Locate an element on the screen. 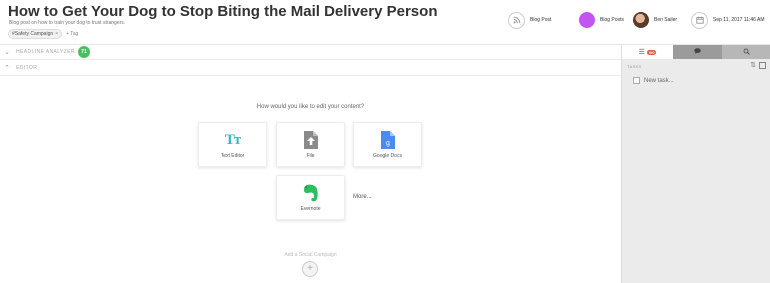 This screenshot has height=283, width=770. sidebar-tabs: ☰ 0/0 is located at coordinates (696, 52).